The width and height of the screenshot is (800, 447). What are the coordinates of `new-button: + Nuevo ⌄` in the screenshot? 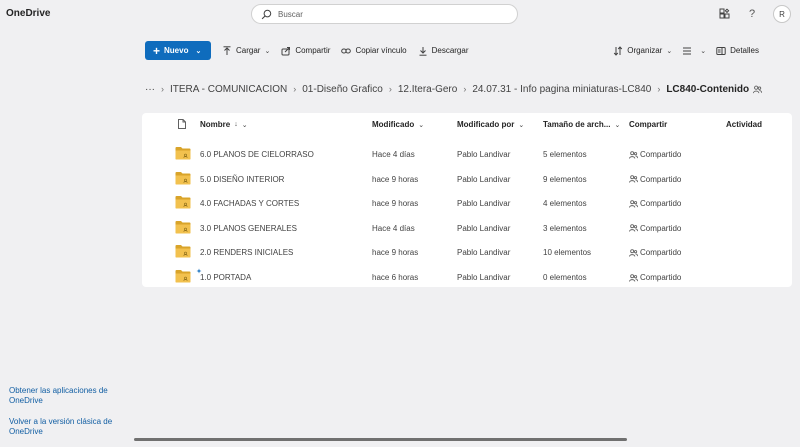 It's located at (178, 50).